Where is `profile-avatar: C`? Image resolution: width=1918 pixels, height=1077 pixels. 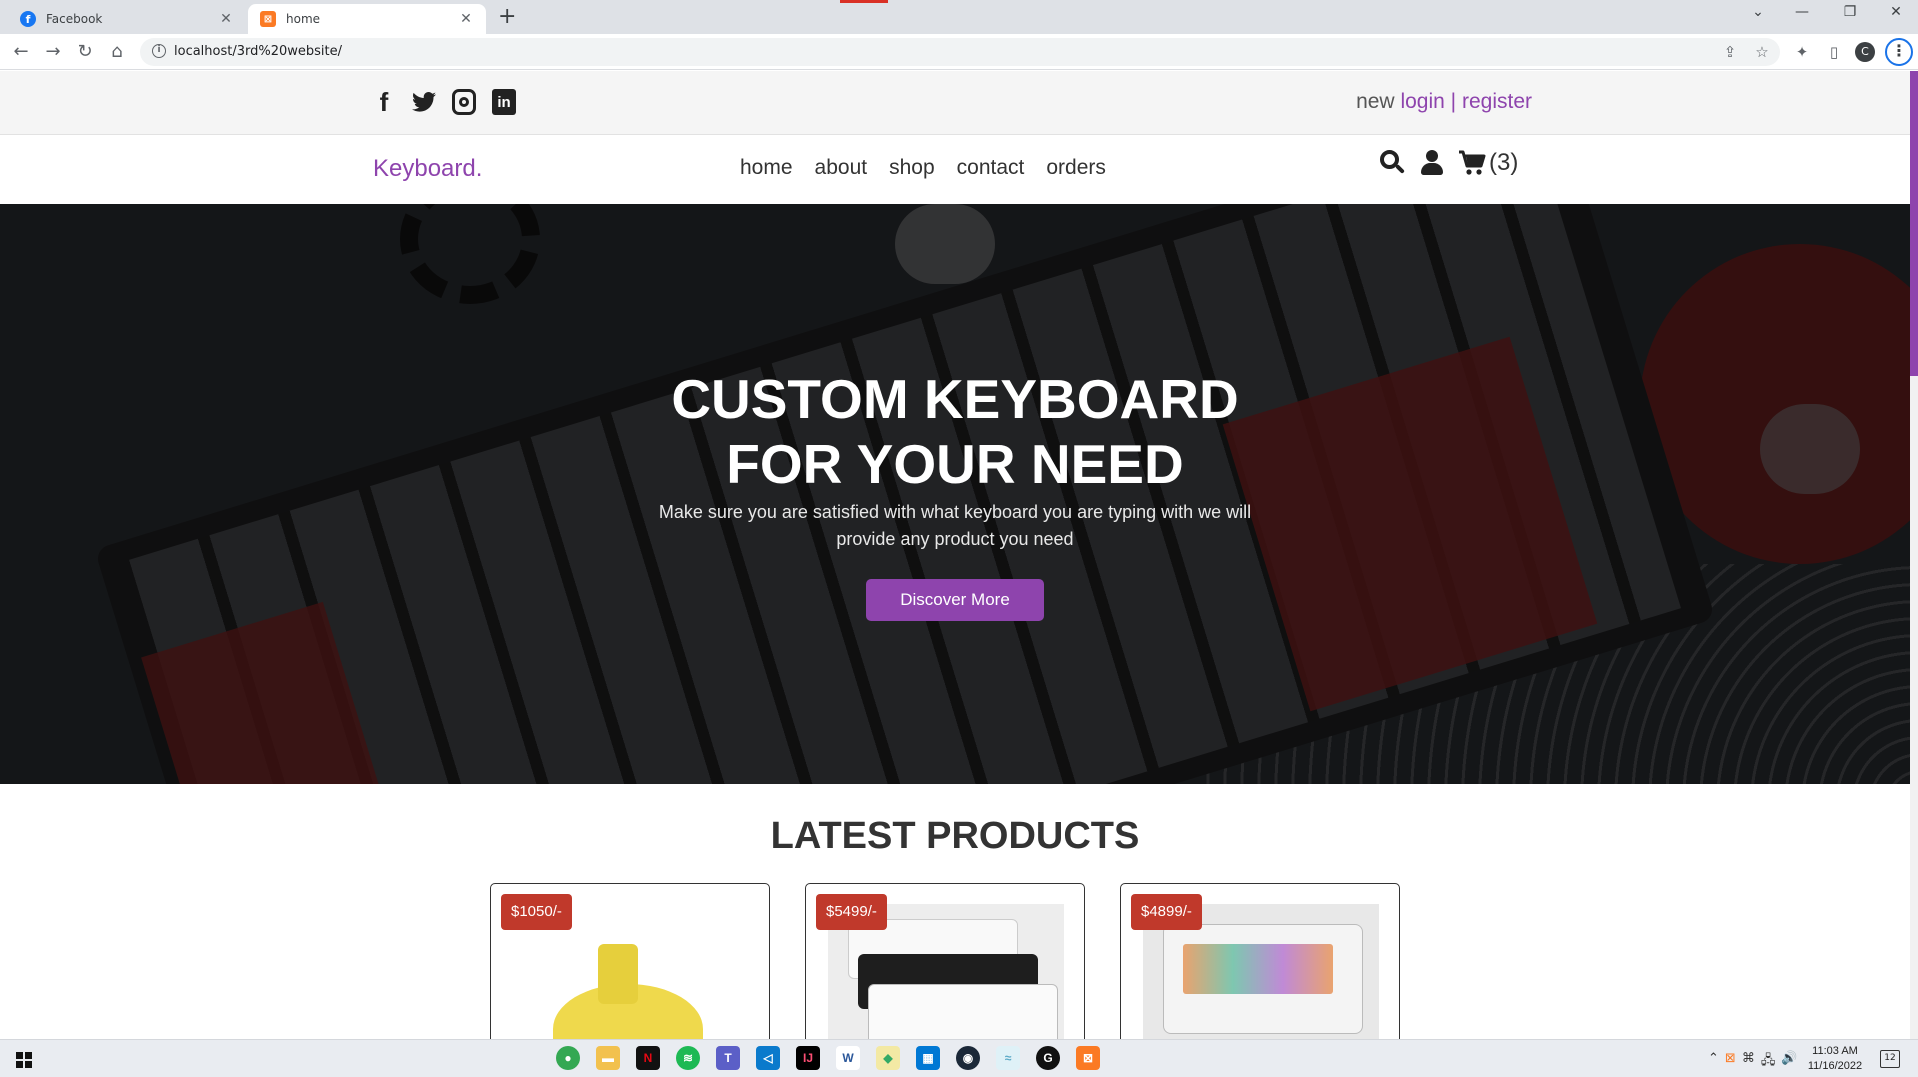 profile-avatar: C is located at coordinates (1865, 52).